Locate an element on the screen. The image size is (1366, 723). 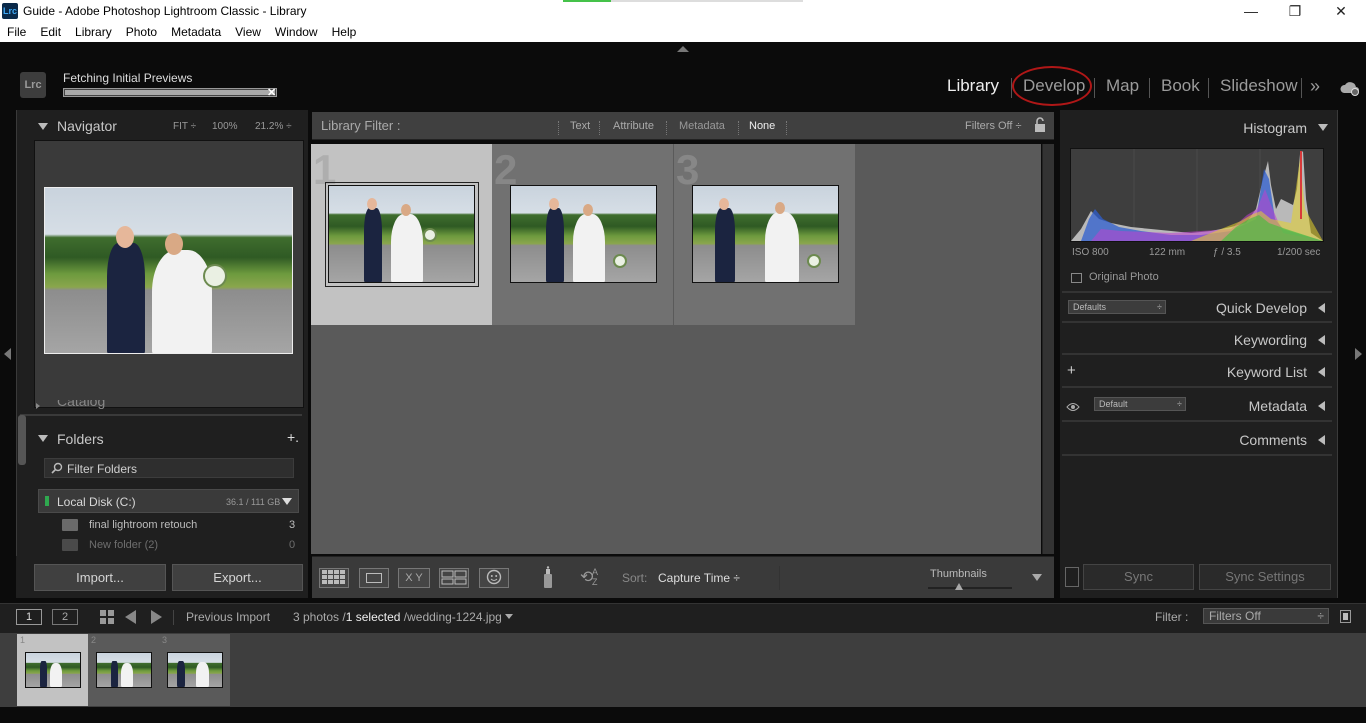
thumbnail-size-slider is located at coordinates (970, 588).